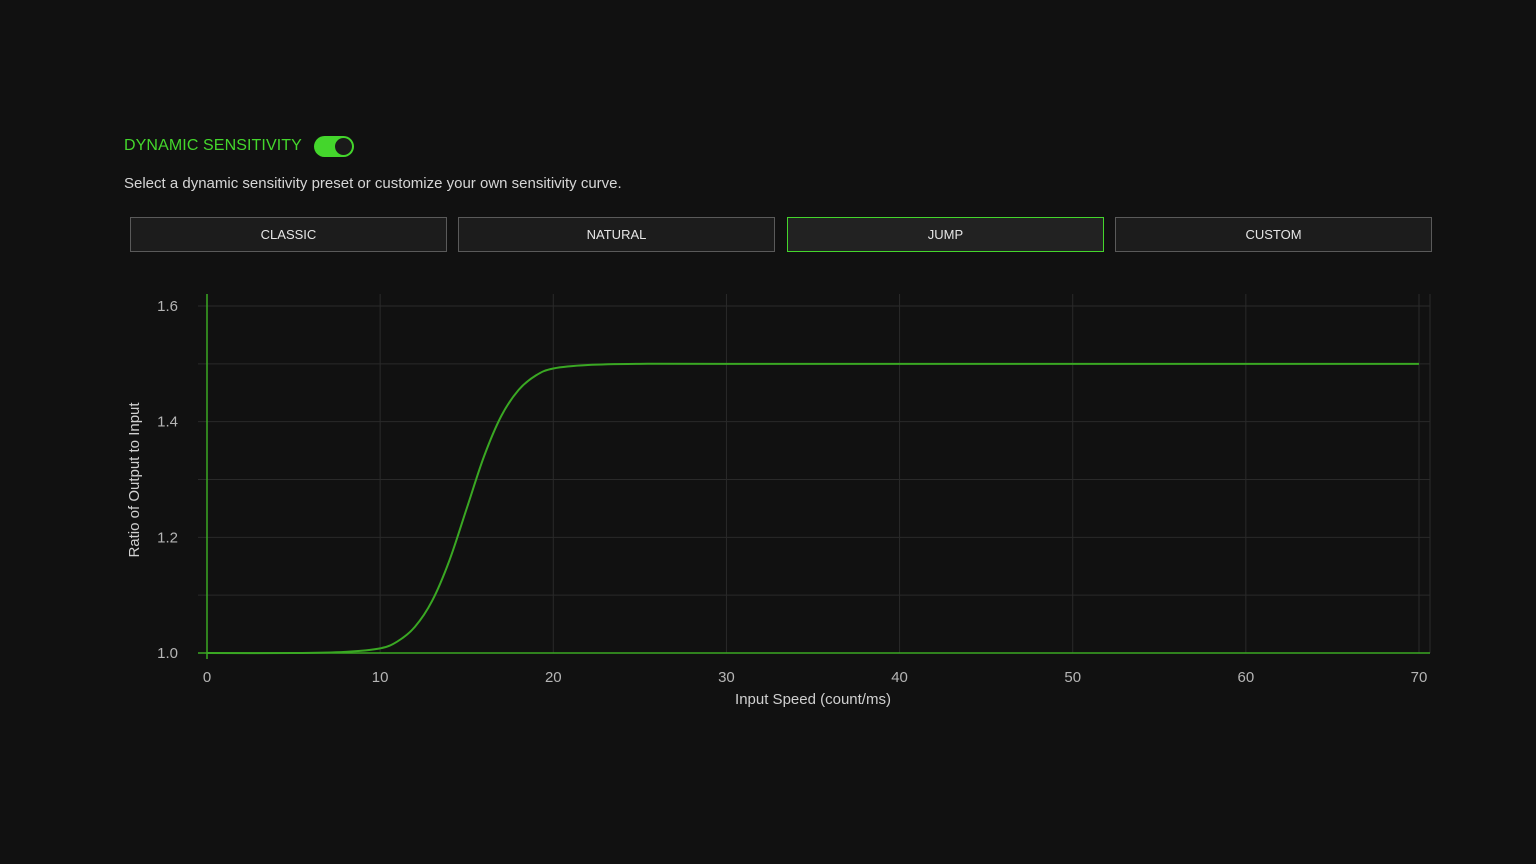 The width and height of the screenshot is (1536, 864). Describe the element at coordinates (380, 677) in the screenshot. I see `x-tick-label: 10` at that location.